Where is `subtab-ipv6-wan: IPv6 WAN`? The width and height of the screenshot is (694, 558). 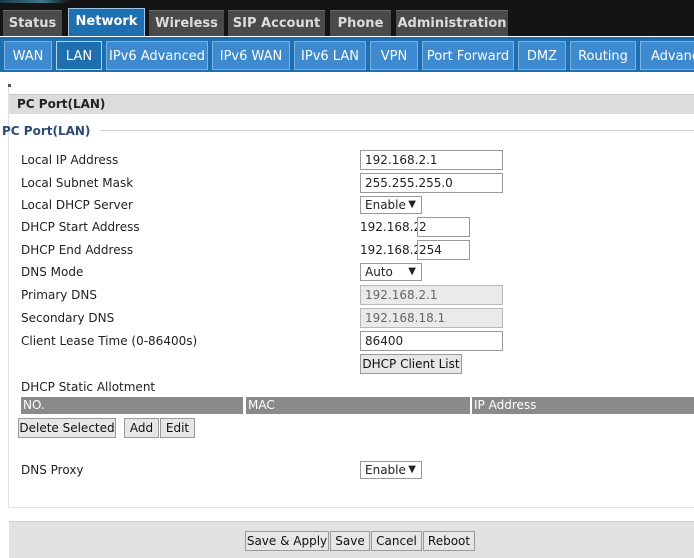
subtab-ipv6-wan: IPv6 WAN is located at coordinates (251, 55).